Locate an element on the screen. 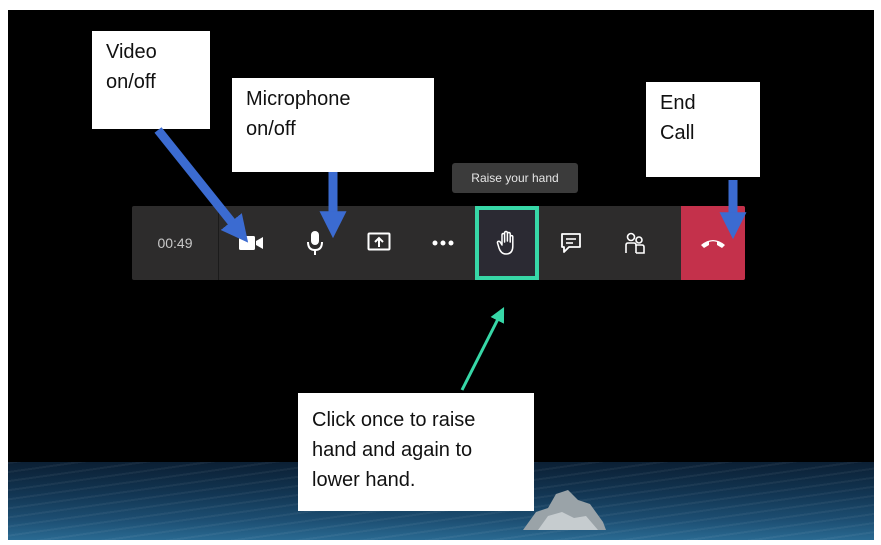 The image size is (881, 545). share-screen-icon is located at coordinates (379, 241).